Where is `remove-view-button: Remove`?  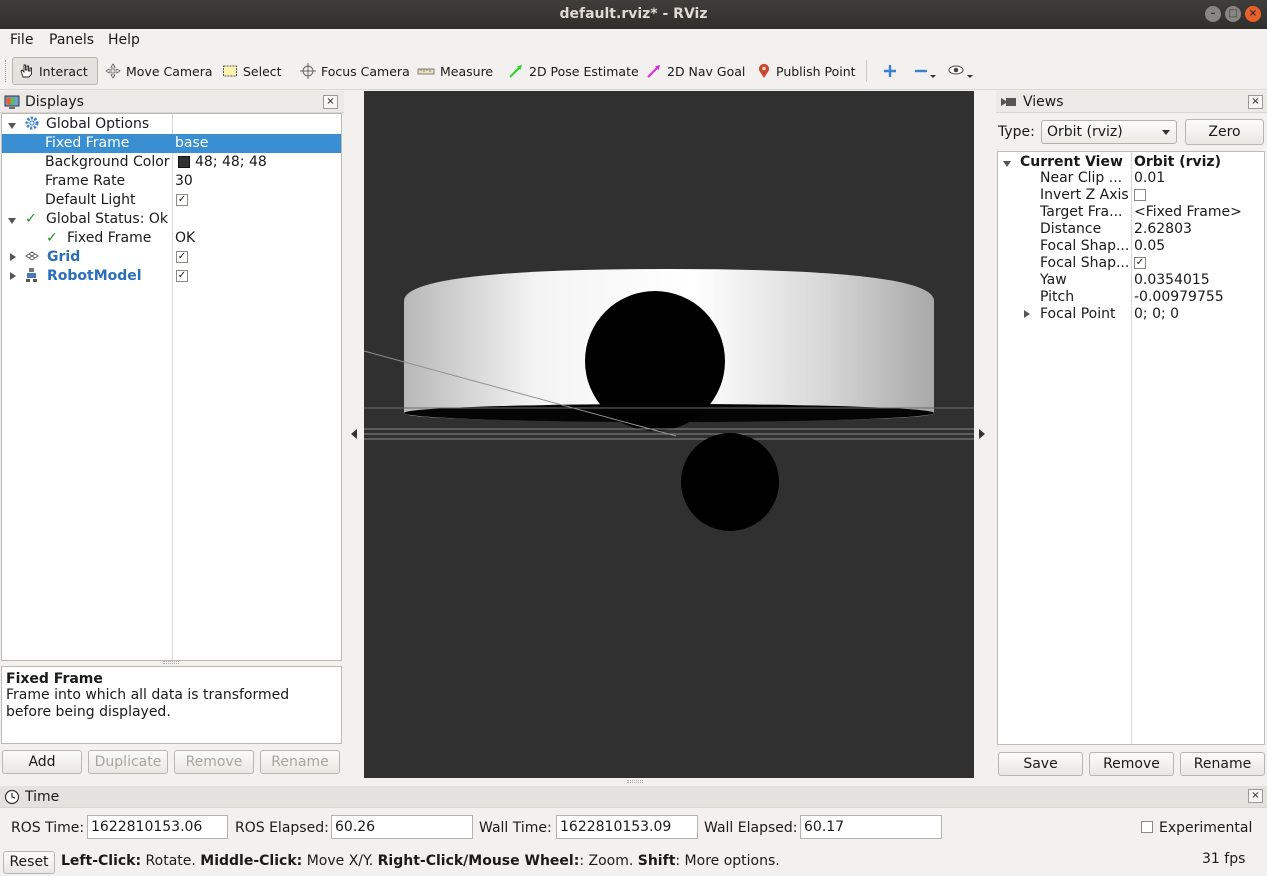 remove-view-button: Remove is located at coordinates (1131, 764).